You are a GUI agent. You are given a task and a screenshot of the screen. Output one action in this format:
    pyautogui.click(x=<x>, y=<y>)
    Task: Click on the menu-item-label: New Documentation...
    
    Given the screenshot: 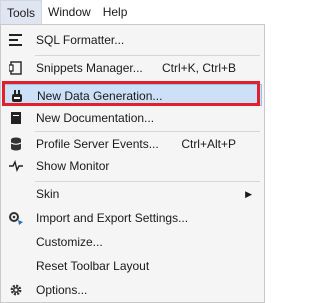 What is the action you would take?
    pyautogui.click(x=95, y=118)
    